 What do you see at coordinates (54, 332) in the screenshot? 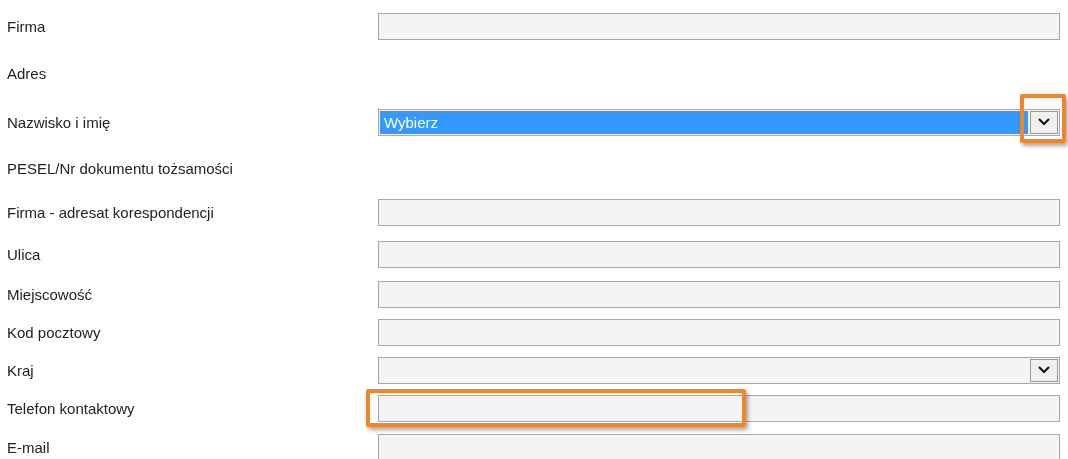
I see `field-label: Kod pocztowy` at bounding box center [54, 332].